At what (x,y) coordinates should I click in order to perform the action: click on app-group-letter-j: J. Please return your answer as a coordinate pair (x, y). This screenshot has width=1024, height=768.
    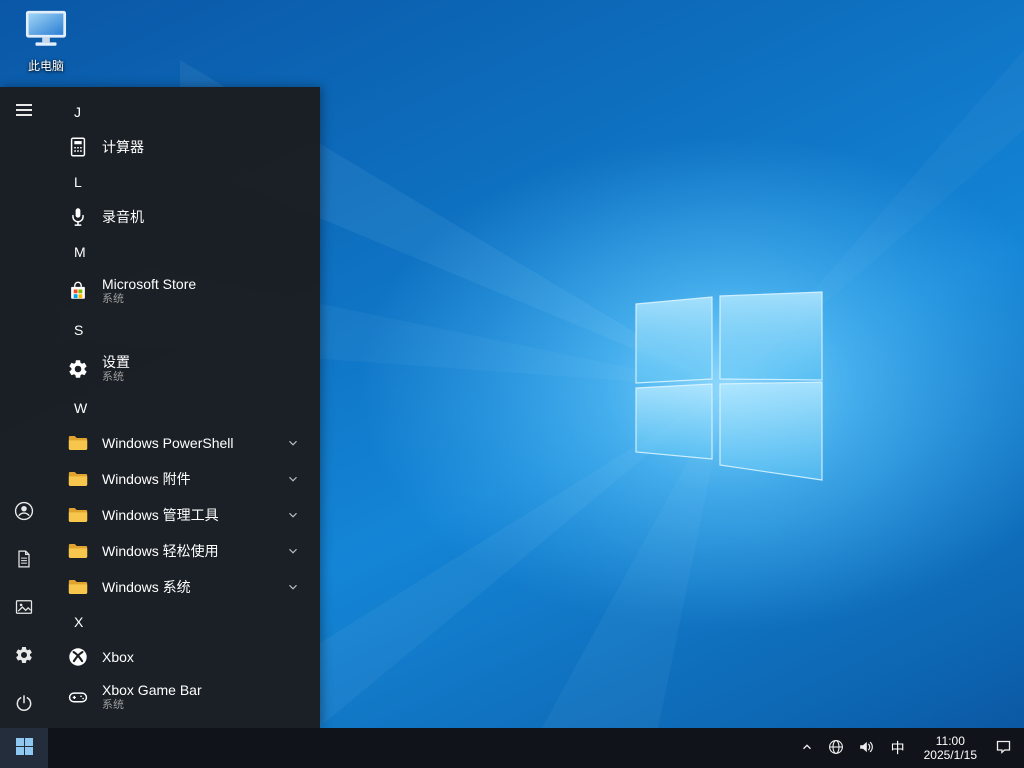
    Looking at the image, I should click on (184, 112).